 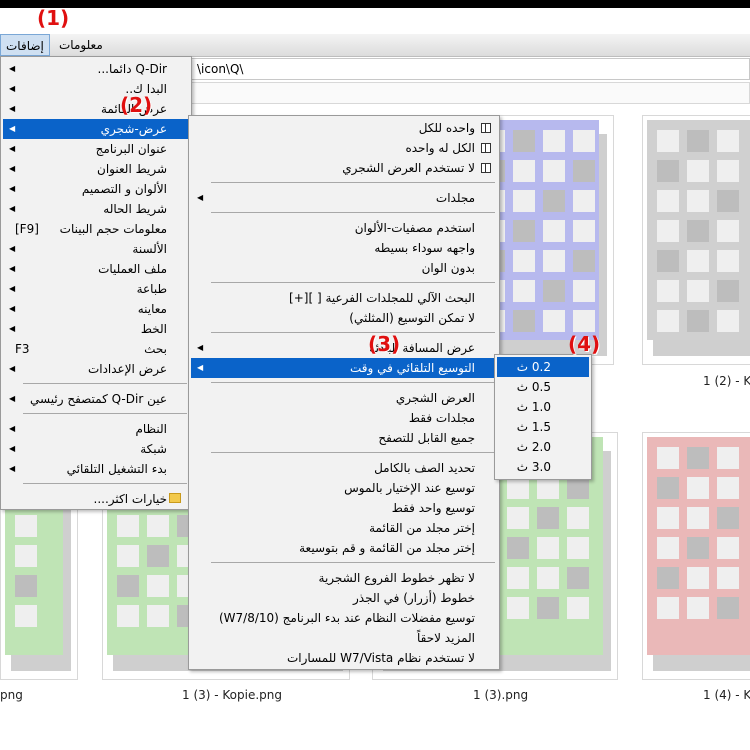 What do you see at coordinates (344, 398) in the screenshot?
I see `menu2-menu-item-11: العرض الشجري` at bounding box center [344, 398].